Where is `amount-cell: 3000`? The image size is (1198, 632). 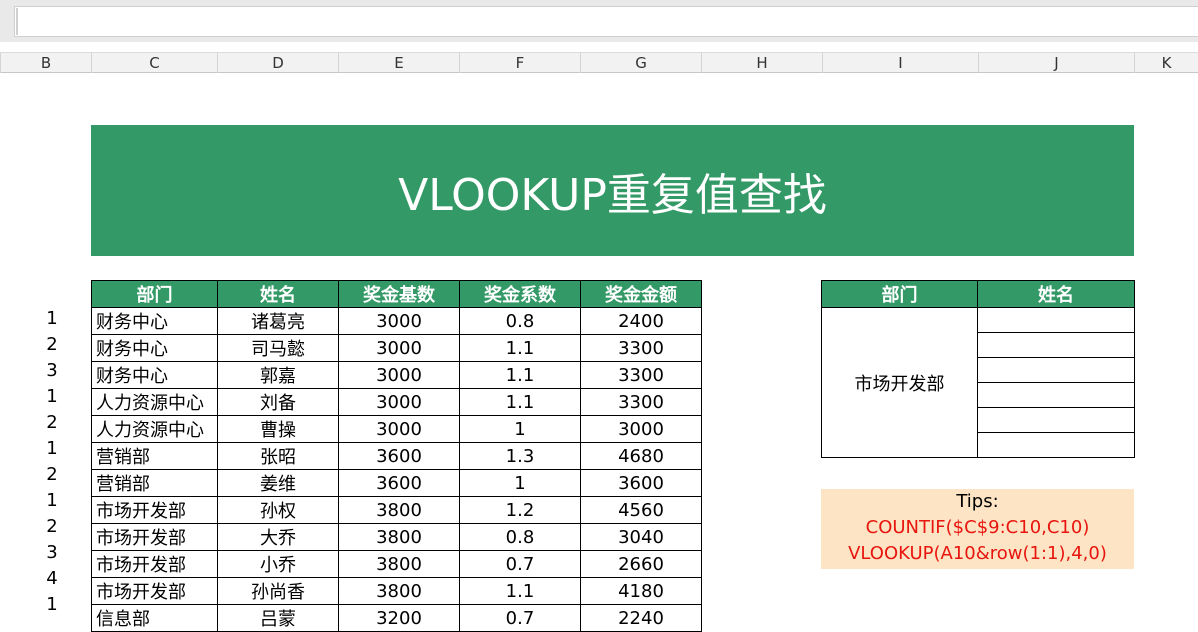
amount-cell: 3000 is located at coordinates (641, 429).